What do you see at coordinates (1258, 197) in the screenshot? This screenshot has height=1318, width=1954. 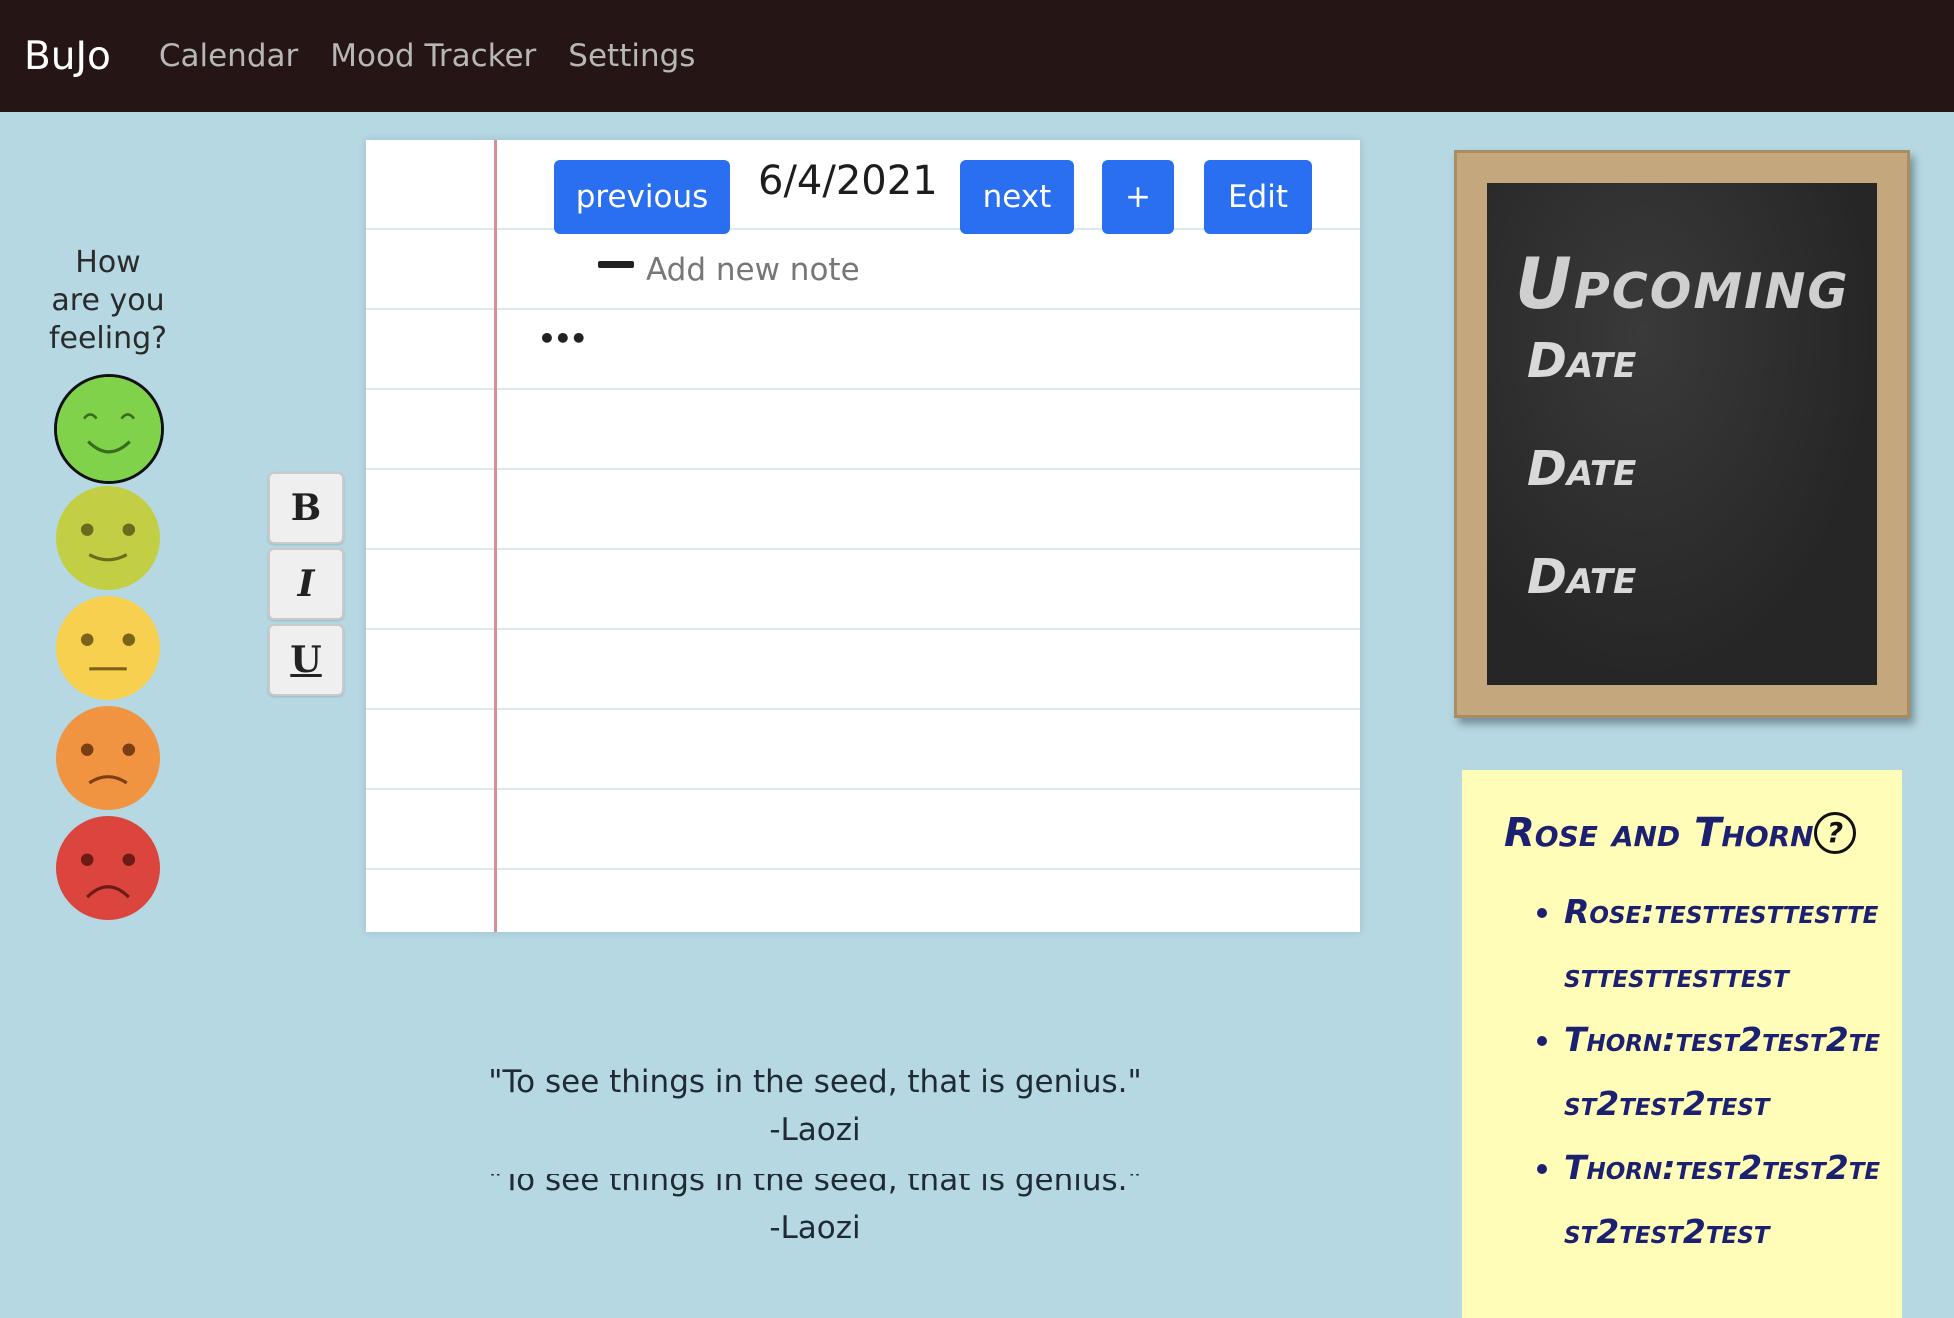 I see `edit-button: Edit` at bounding box center [1258, 197].